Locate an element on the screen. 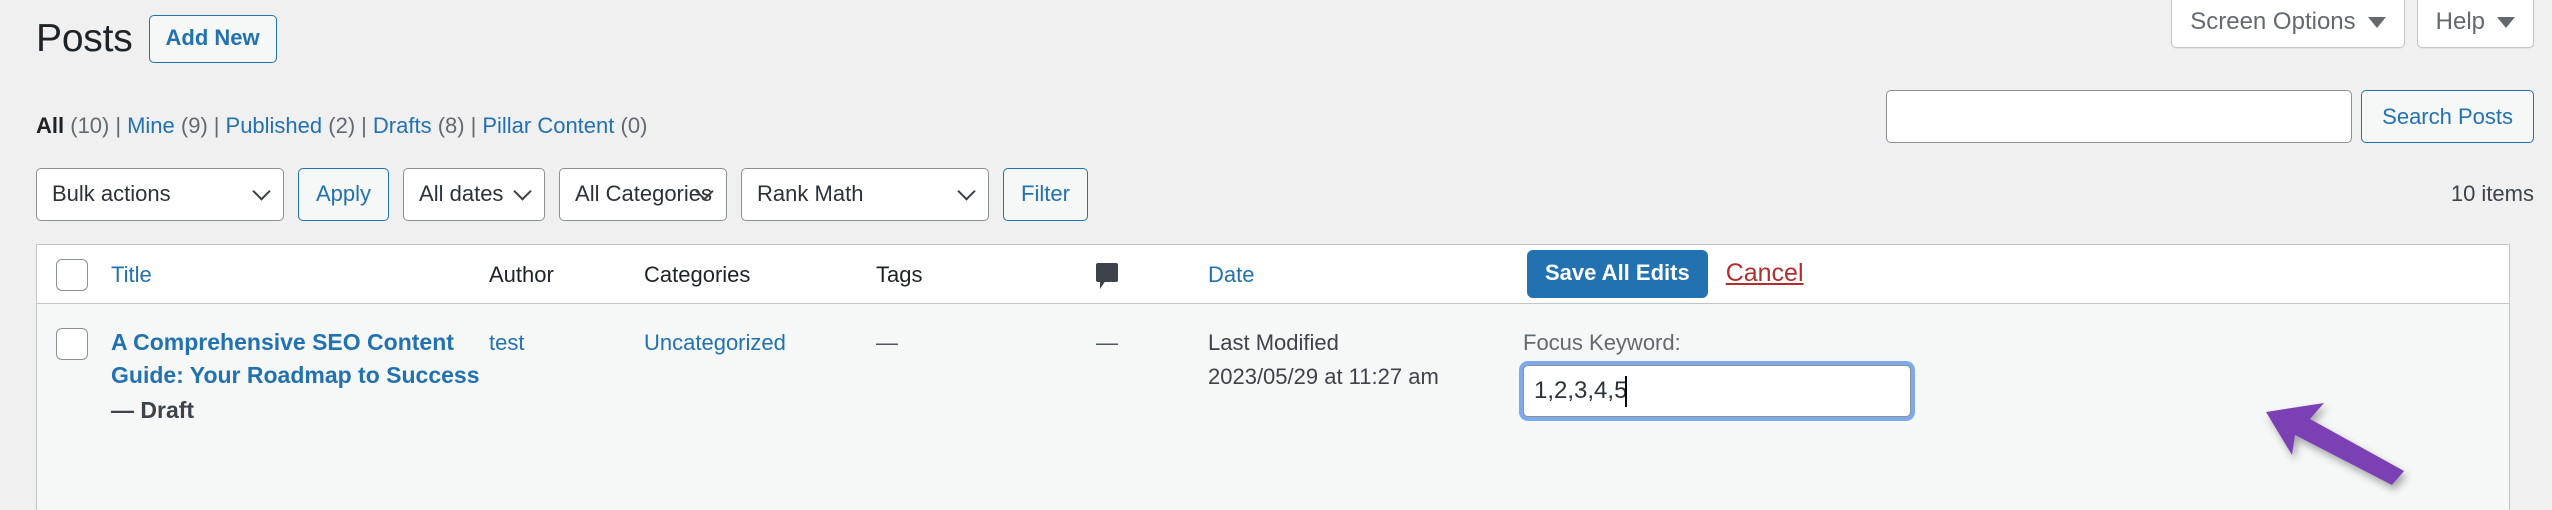 The width and height of the screenshot is (2552, 510). column-header-categories-label: Categories is located at coordinates (697, 274).